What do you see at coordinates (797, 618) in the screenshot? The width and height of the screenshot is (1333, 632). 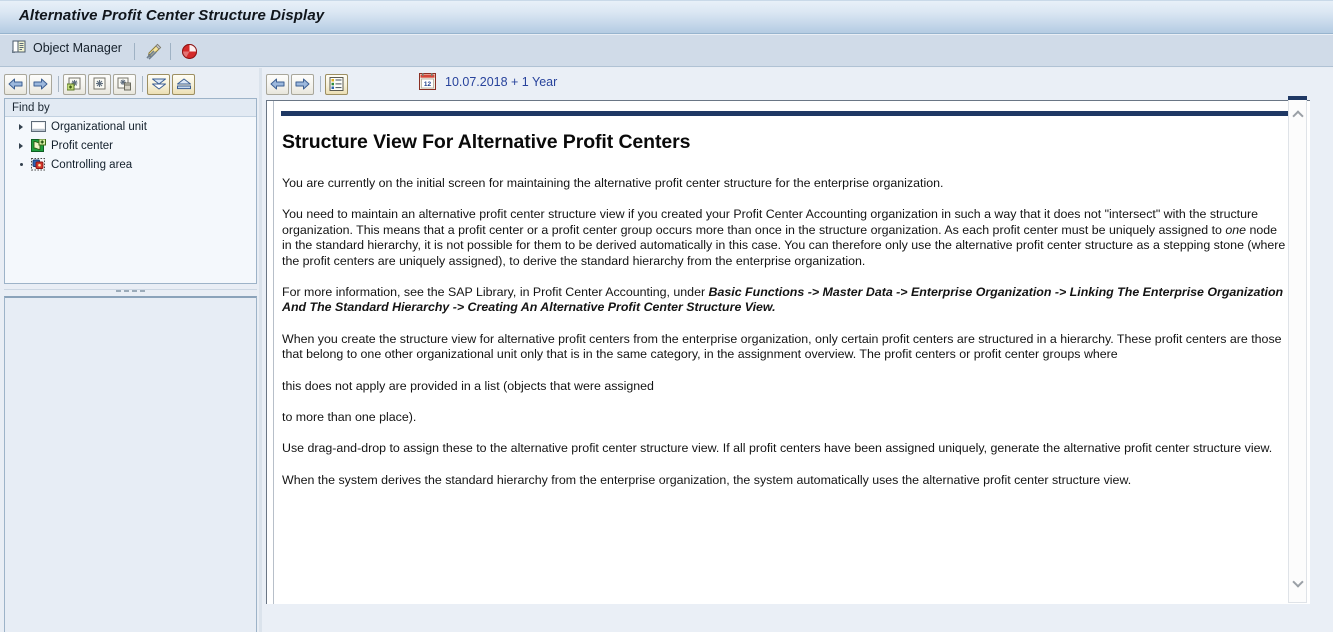 I see `status-strip` at bounding box center [797, 618].